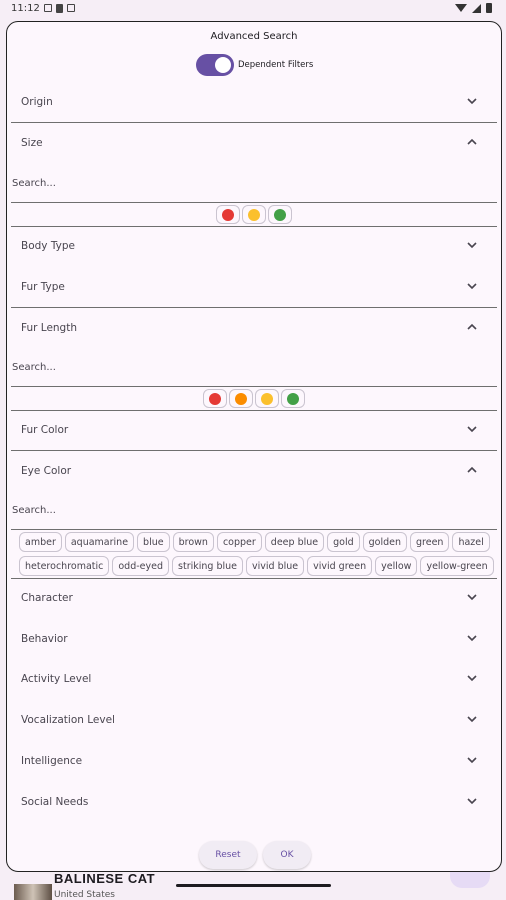  I want to click on section-label: Fur Length, so click(49, 328).